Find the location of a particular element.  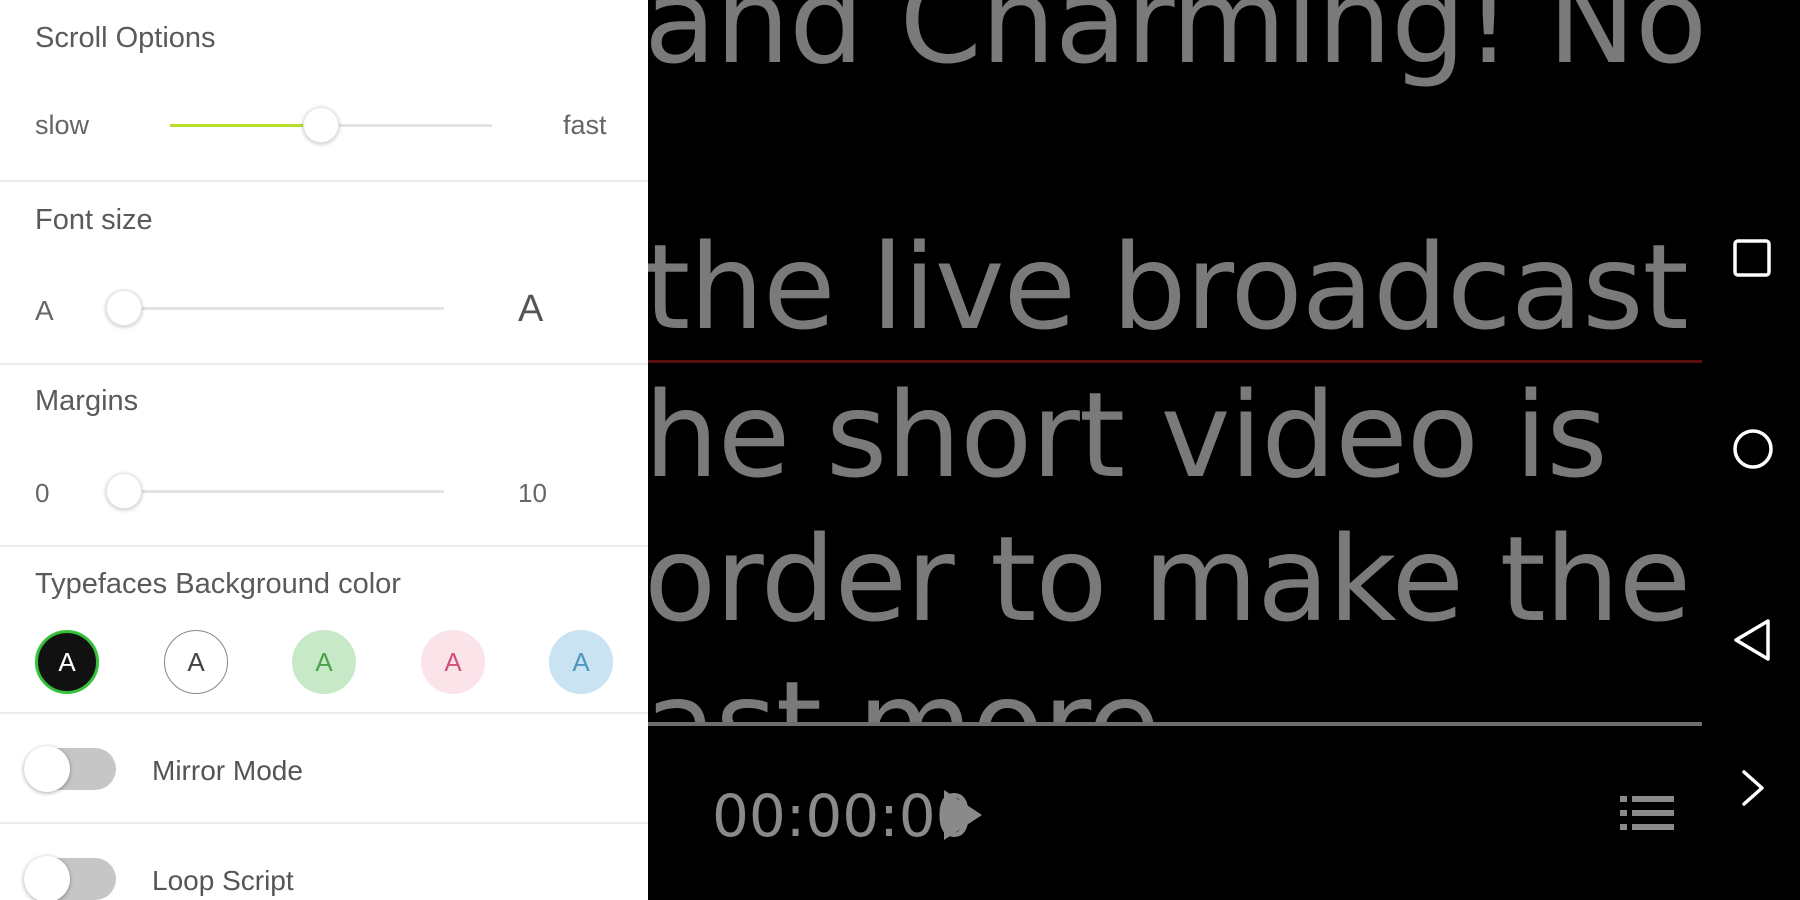

margins-slider is located at coordinates (275, 491).